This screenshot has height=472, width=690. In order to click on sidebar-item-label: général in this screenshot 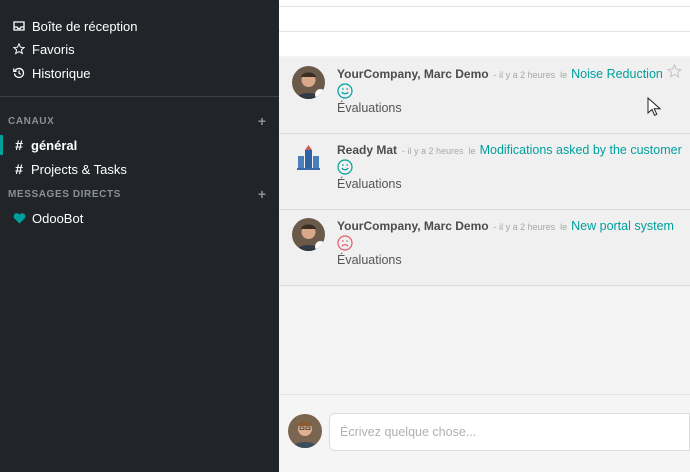, I will do `click(54, 145)`.